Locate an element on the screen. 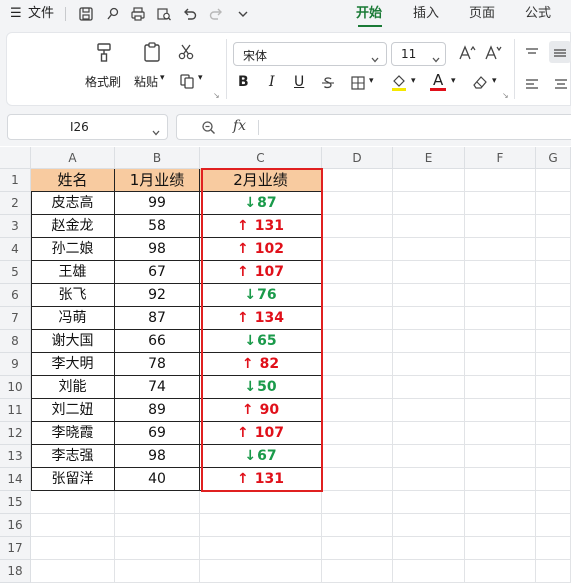 The image size is (571, 583). row-header-15: 15 is located at coordinates (15, 502).